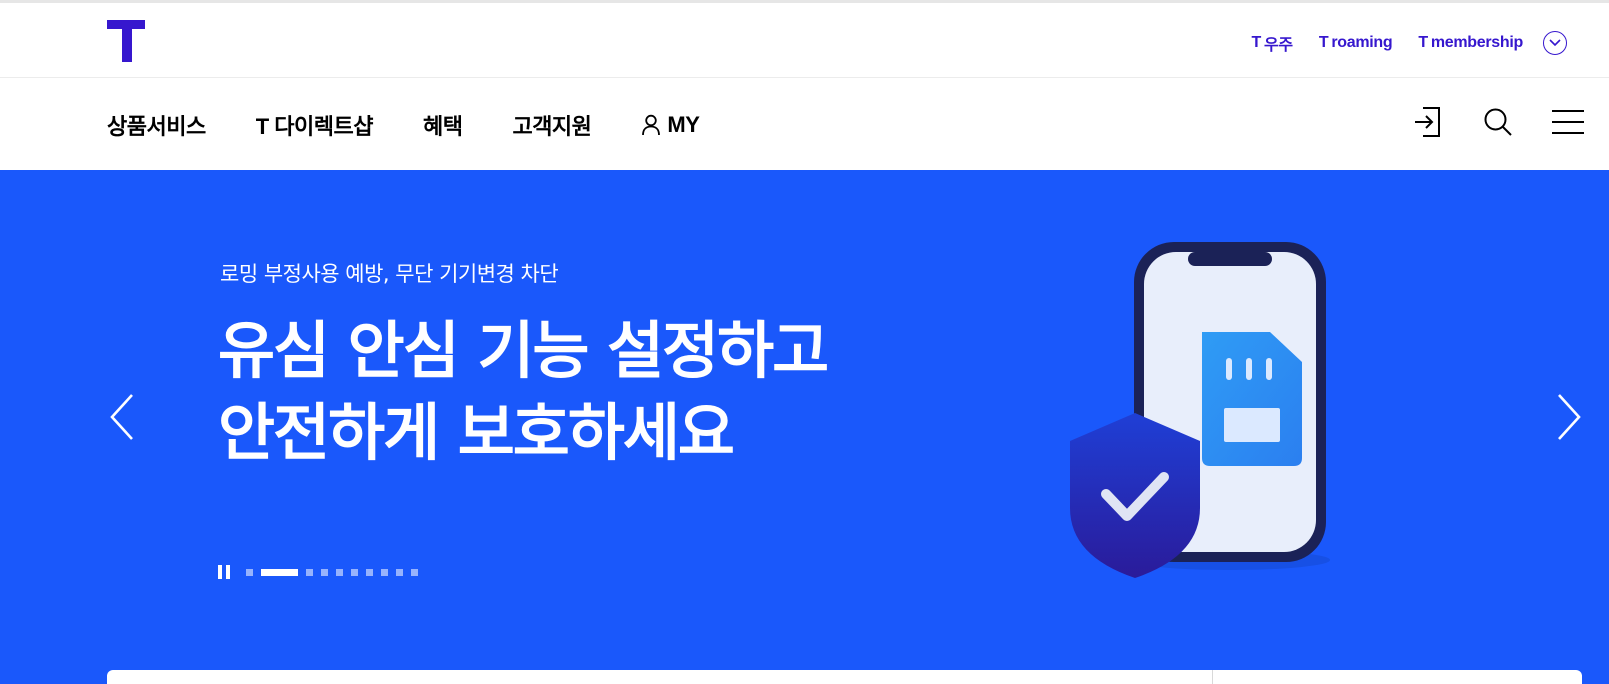 This screenshot has width=1609, height=684. I want to click on nav-item-benefits: 혜택, so click(443, 125).